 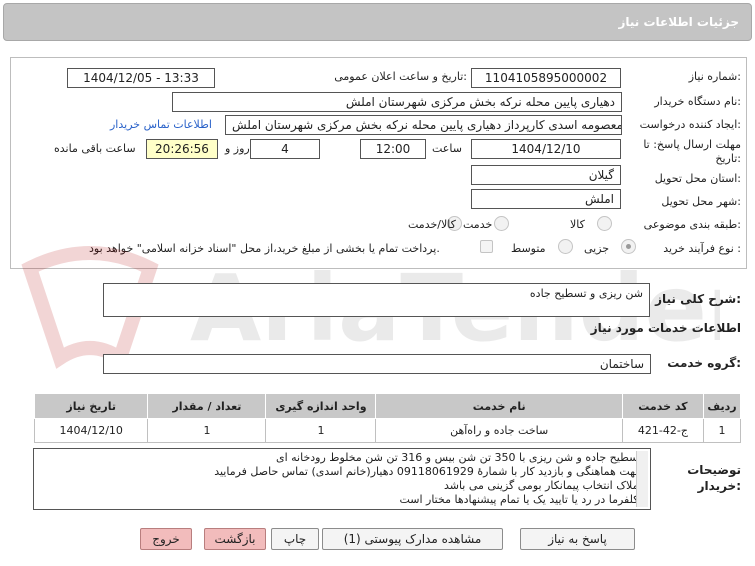 What do you see at coordinates (565, 246) in the screenshot?
I see `process-radio-medium` at bounding box center [565, 246].